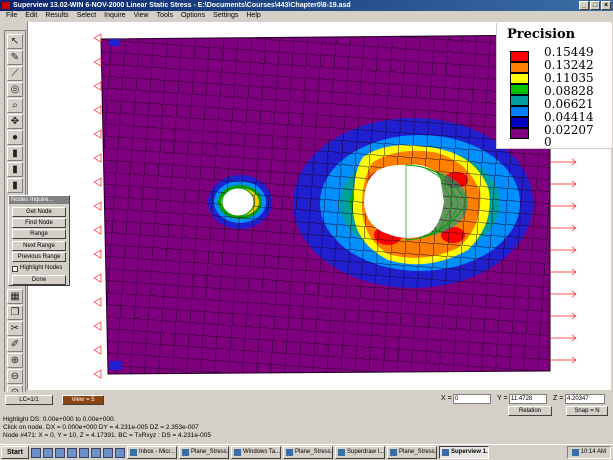 The height and width of the screenshot is (460, 613). Describe the element at coordinates (585, 399) in the screenshot. I see `z-coordinate-field: 4.20347` at that location.